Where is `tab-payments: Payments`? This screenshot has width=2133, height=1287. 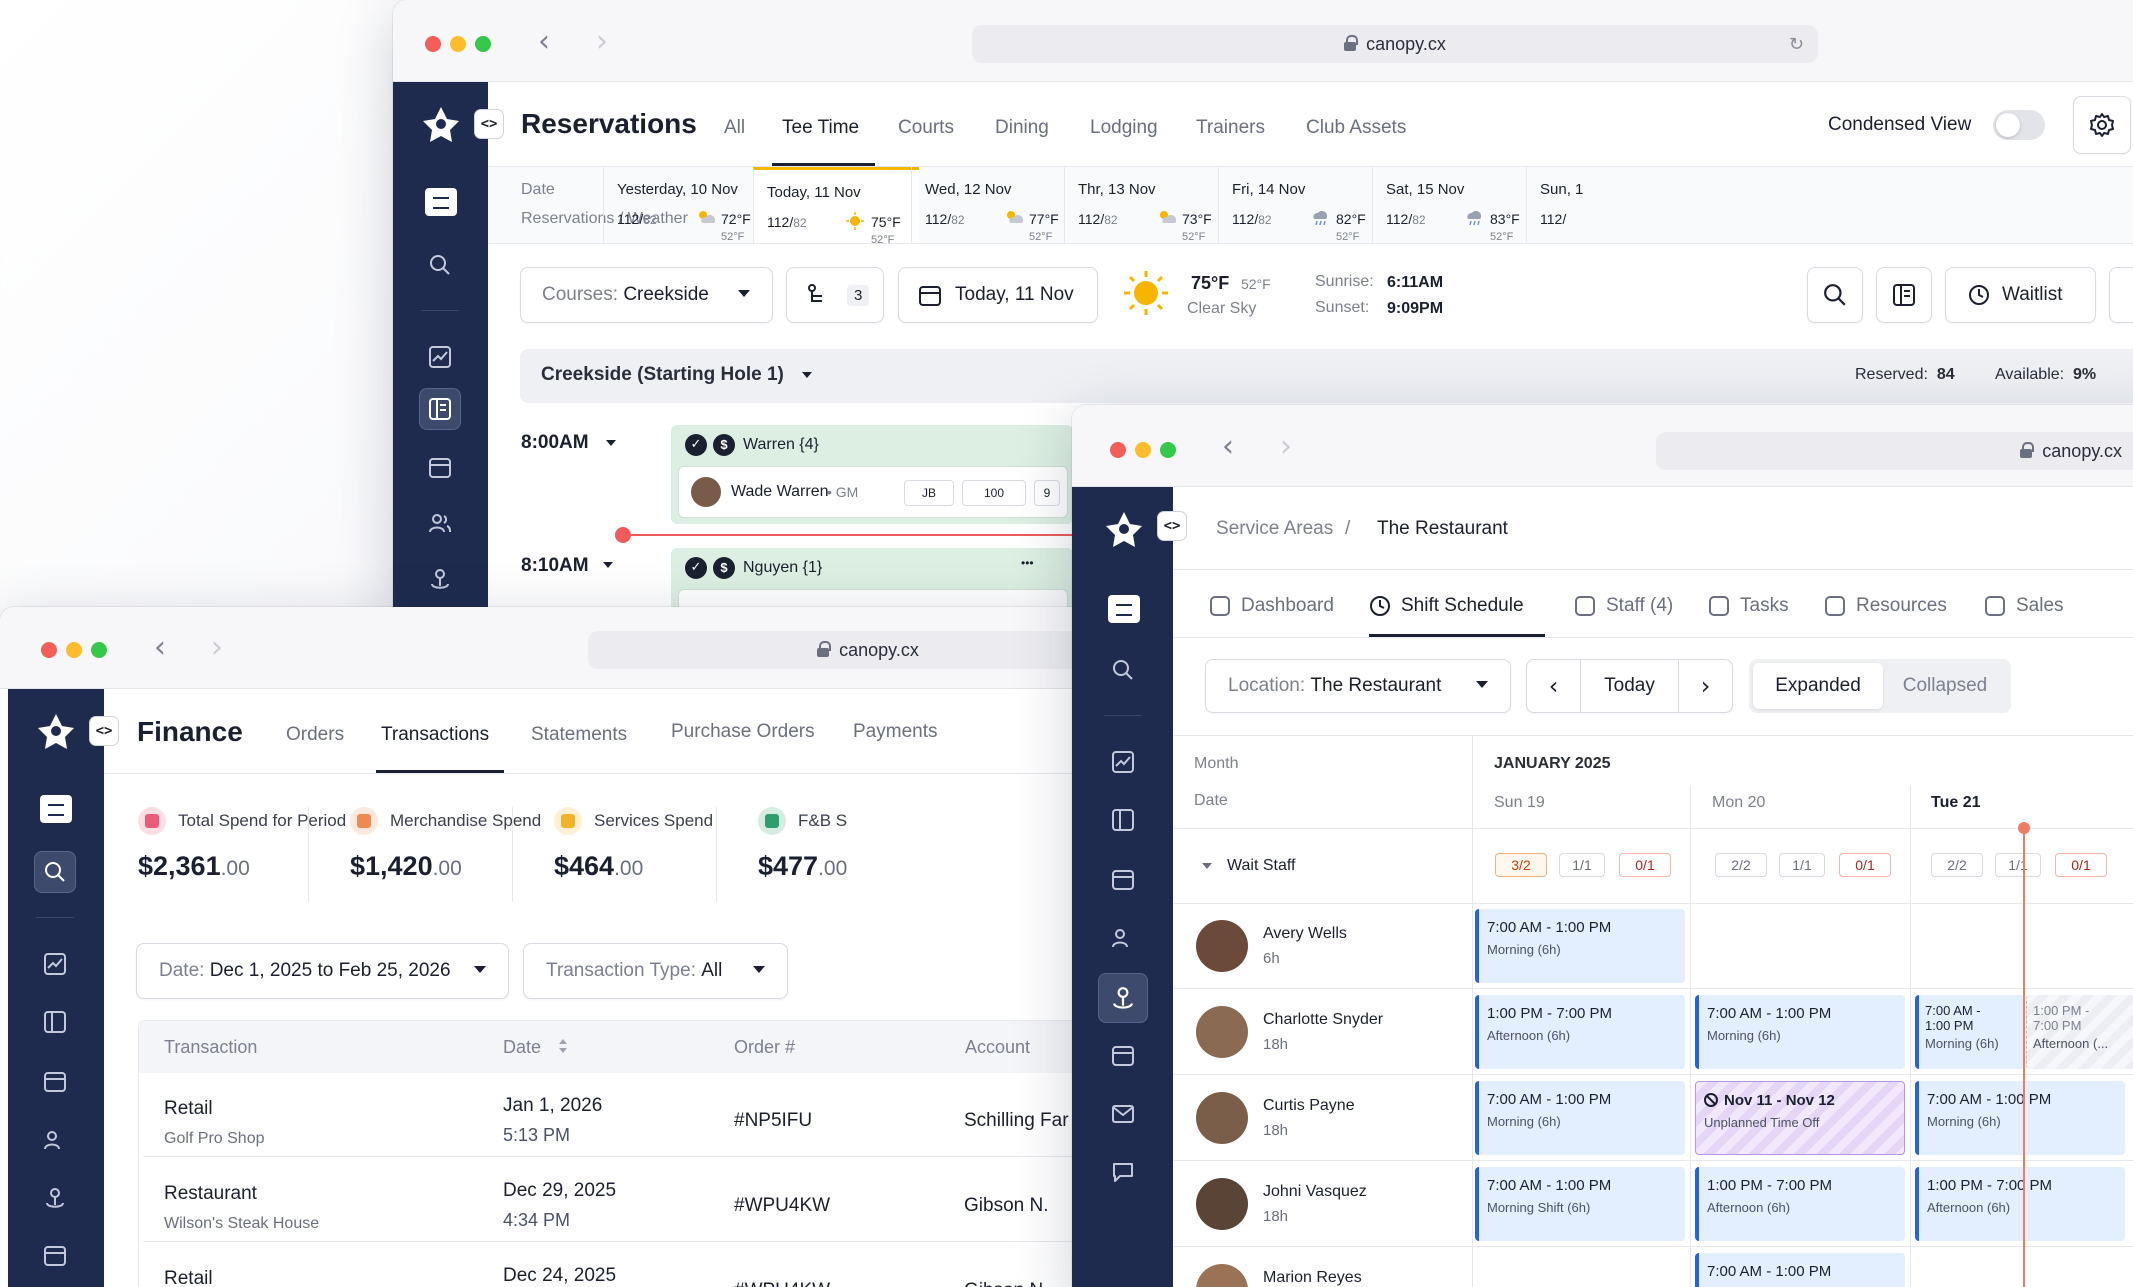 tab-payments: Payments is located at coordinates (895, 732).